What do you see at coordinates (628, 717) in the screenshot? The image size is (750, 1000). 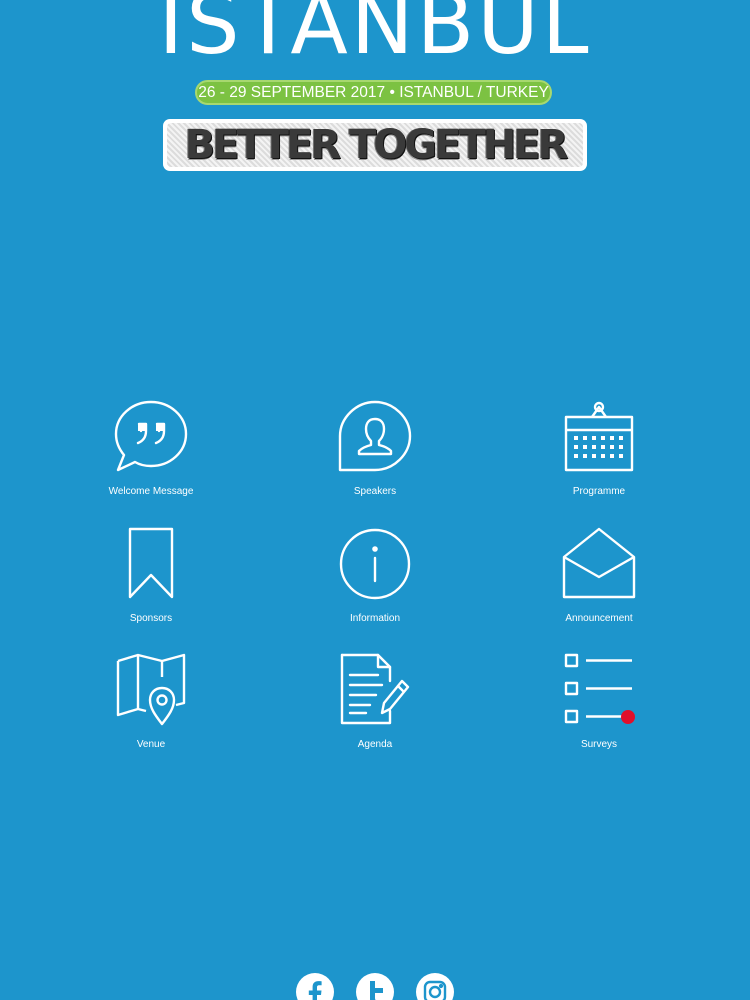 I see `notification-badge` at bounding box center [628, 717].